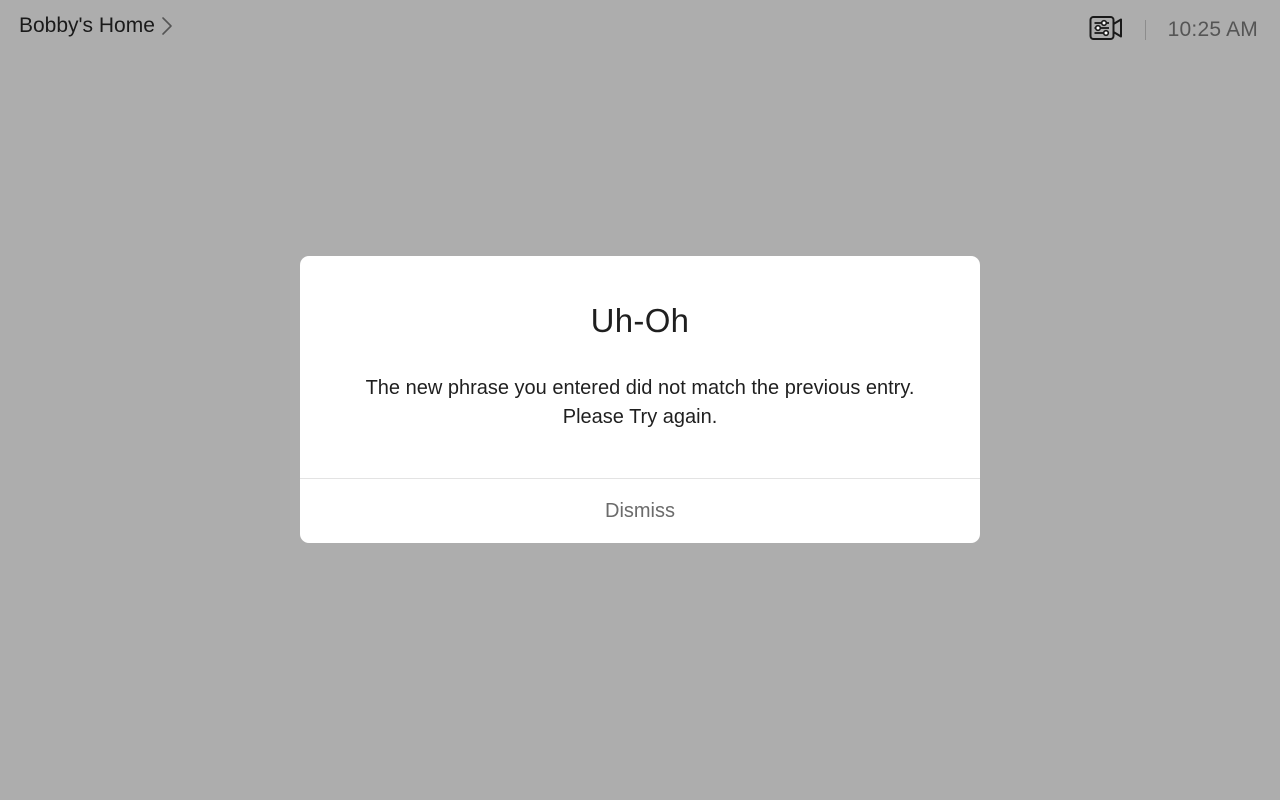  I want to click on status-area: 10:25 AM, so click(1173, 30).